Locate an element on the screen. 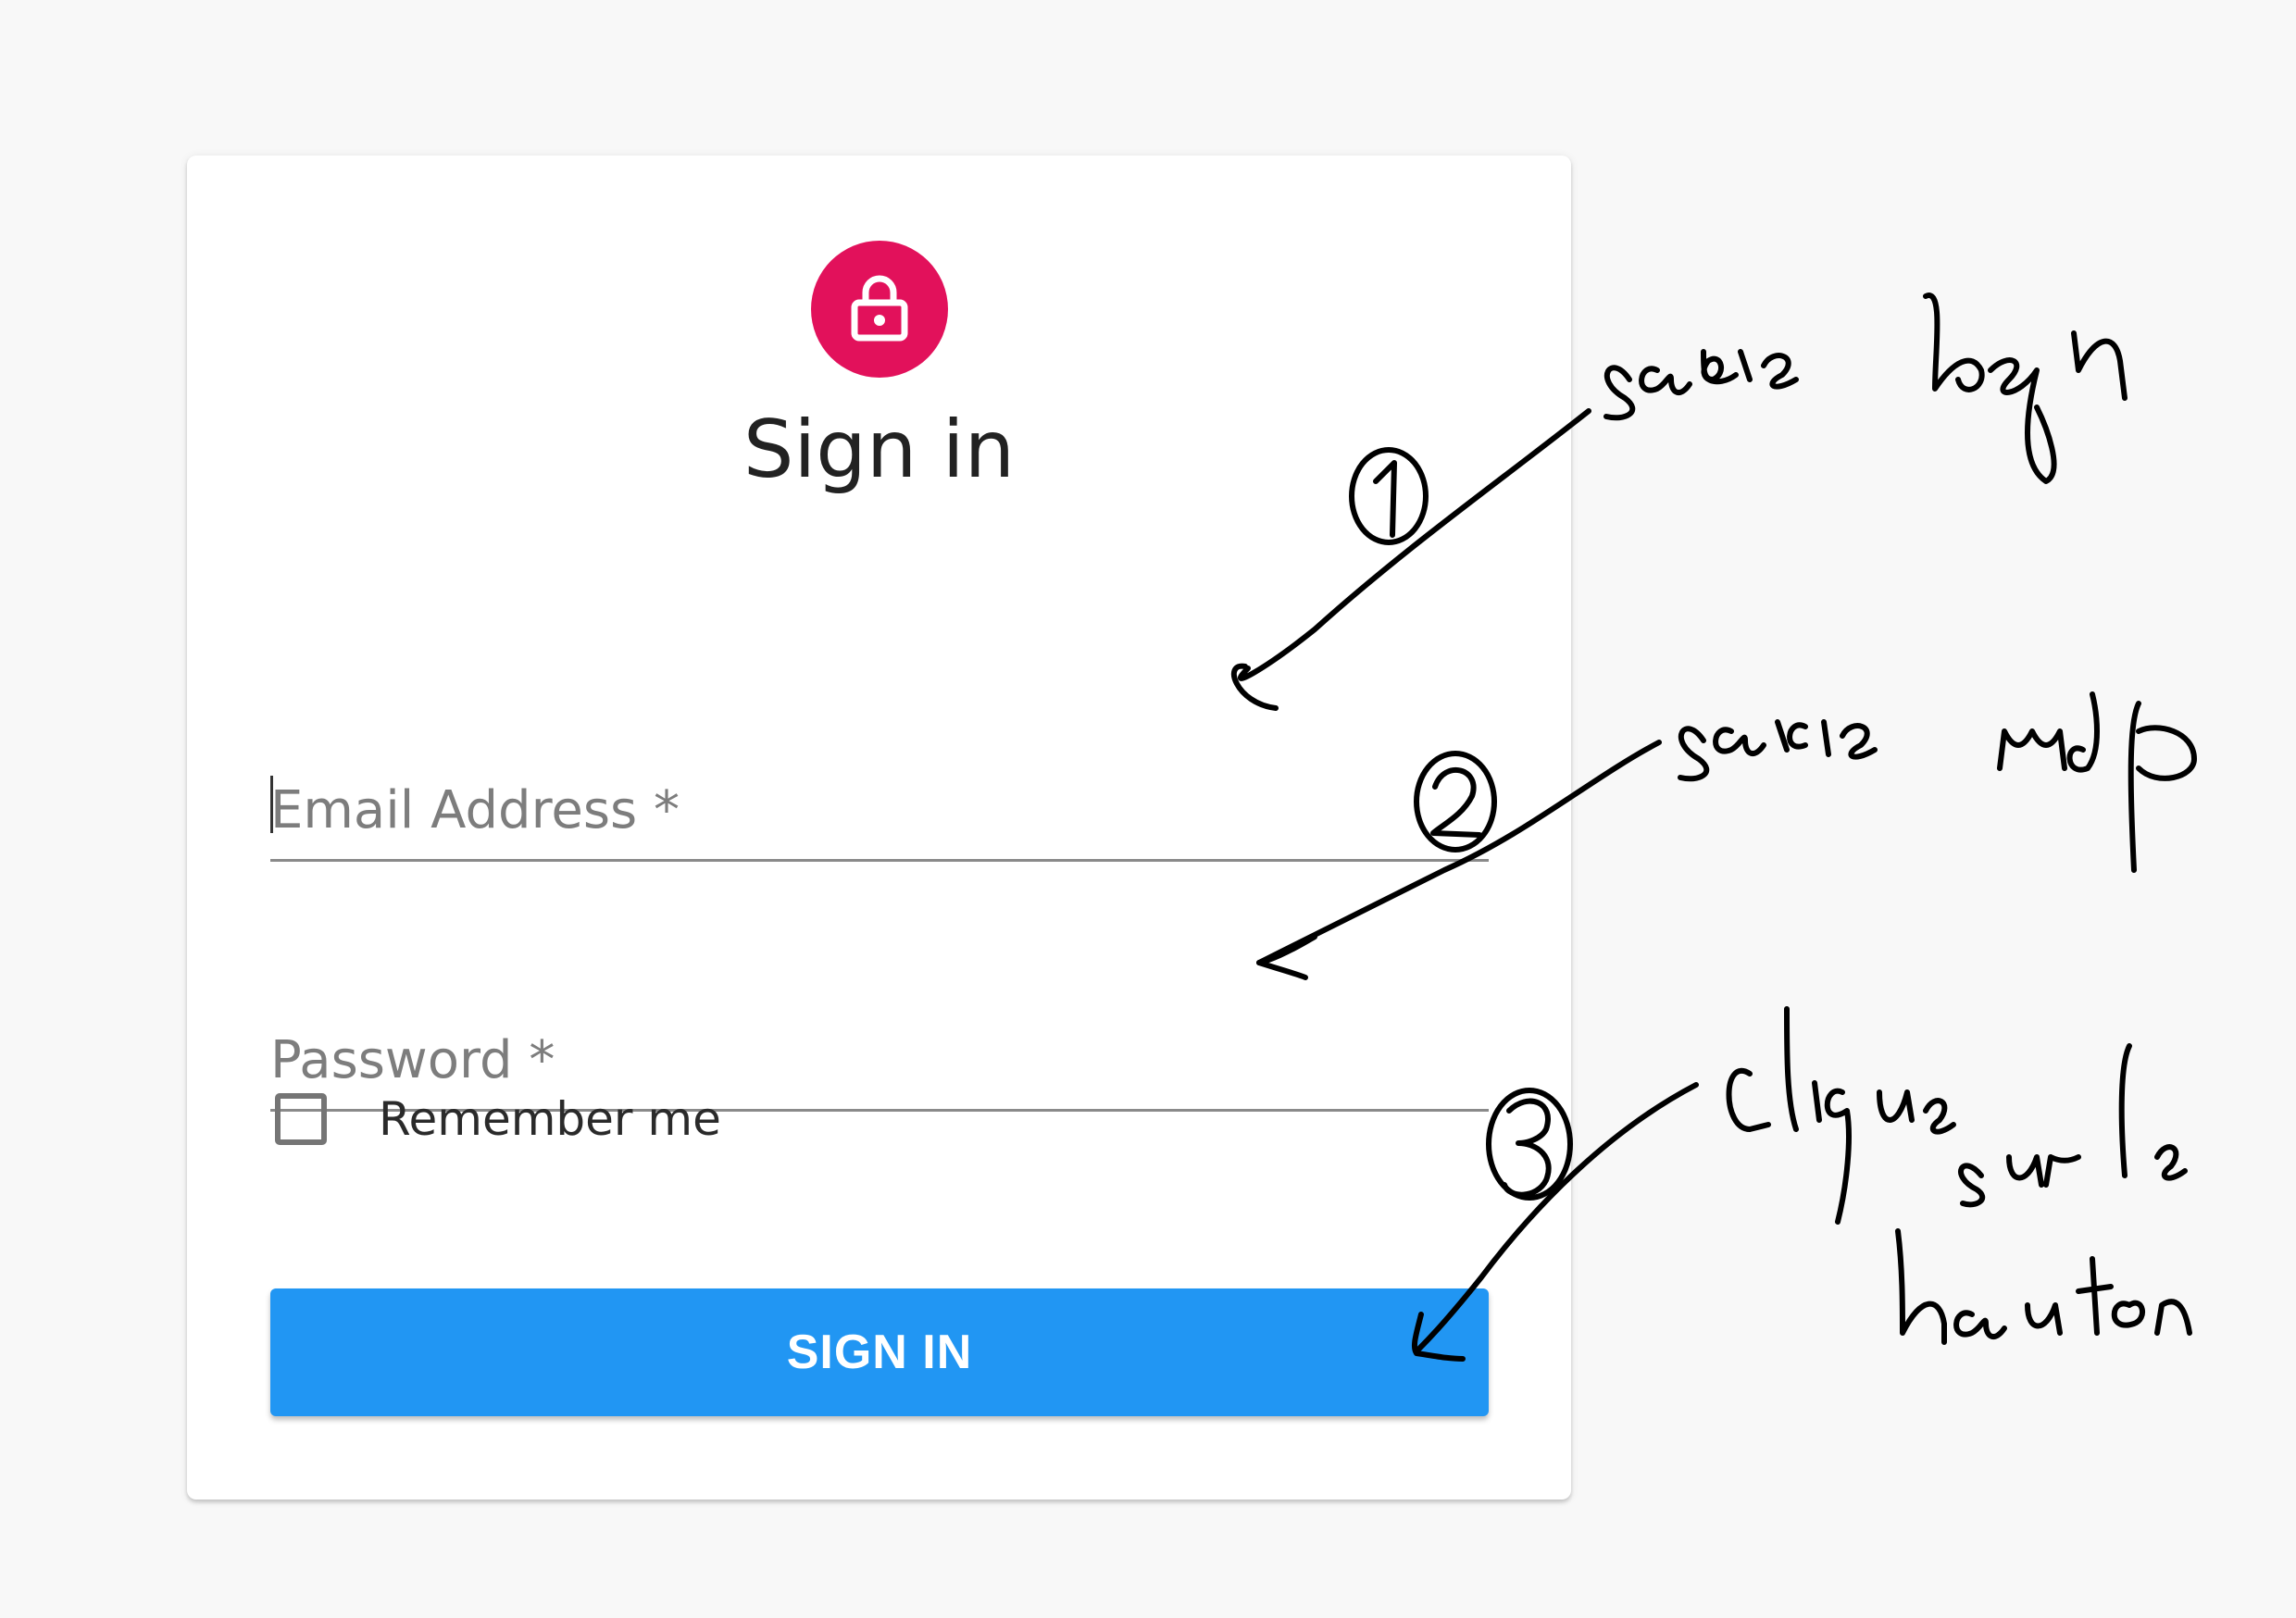 Image resolution: width=2296 pixels, height=1618 pixels. annotation-text-clique-sur-le-bouton is located at coordinates (1959, 1175).